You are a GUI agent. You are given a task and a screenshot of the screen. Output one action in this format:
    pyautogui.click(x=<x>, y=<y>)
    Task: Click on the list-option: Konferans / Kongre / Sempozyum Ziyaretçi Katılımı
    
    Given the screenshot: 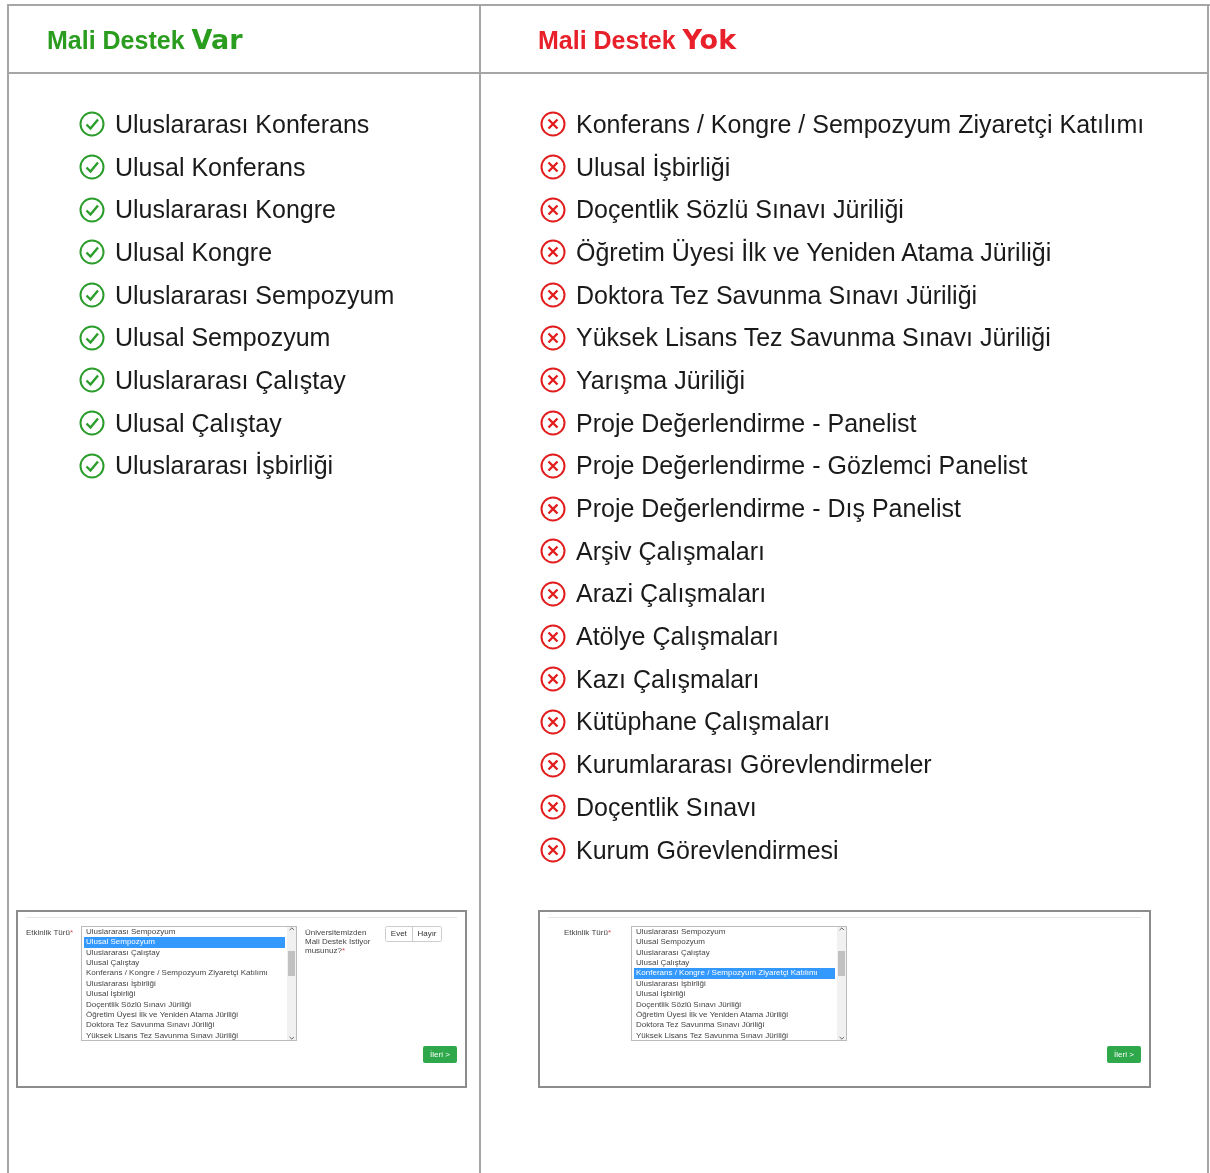 What is the action you would take?
    pyautogui.click(x=184, y=973)
    